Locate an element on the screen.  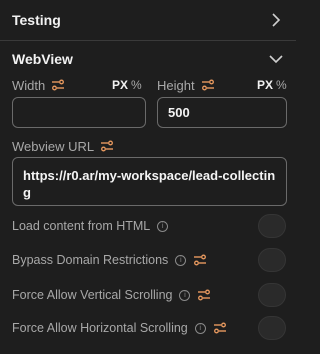
chevron-right-icon is located at coordinates (276, 20).